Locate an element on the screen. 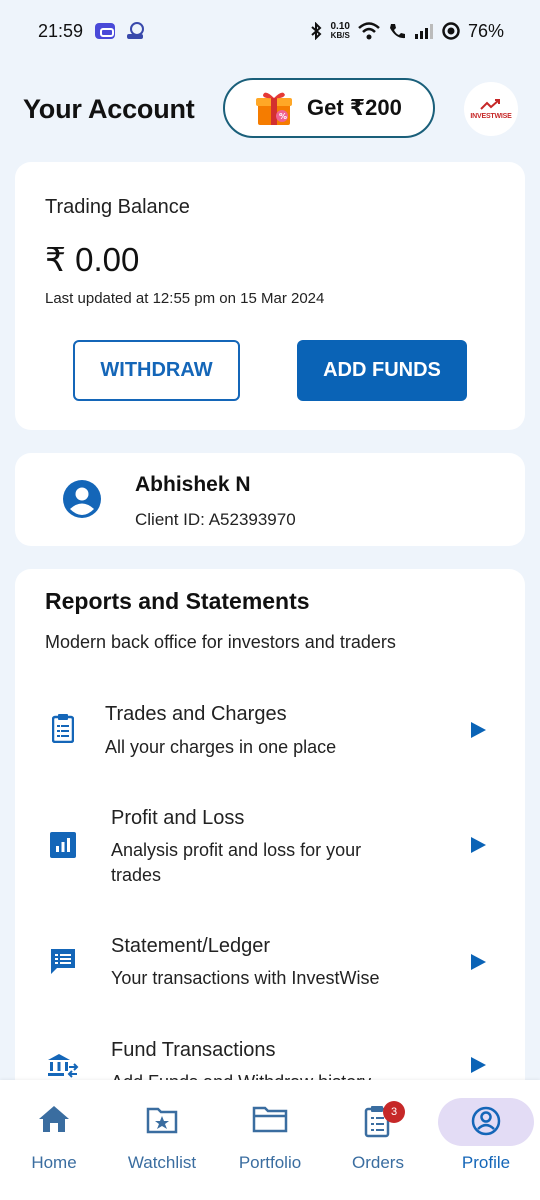  home-icon is located at coordinates (54, 1121).